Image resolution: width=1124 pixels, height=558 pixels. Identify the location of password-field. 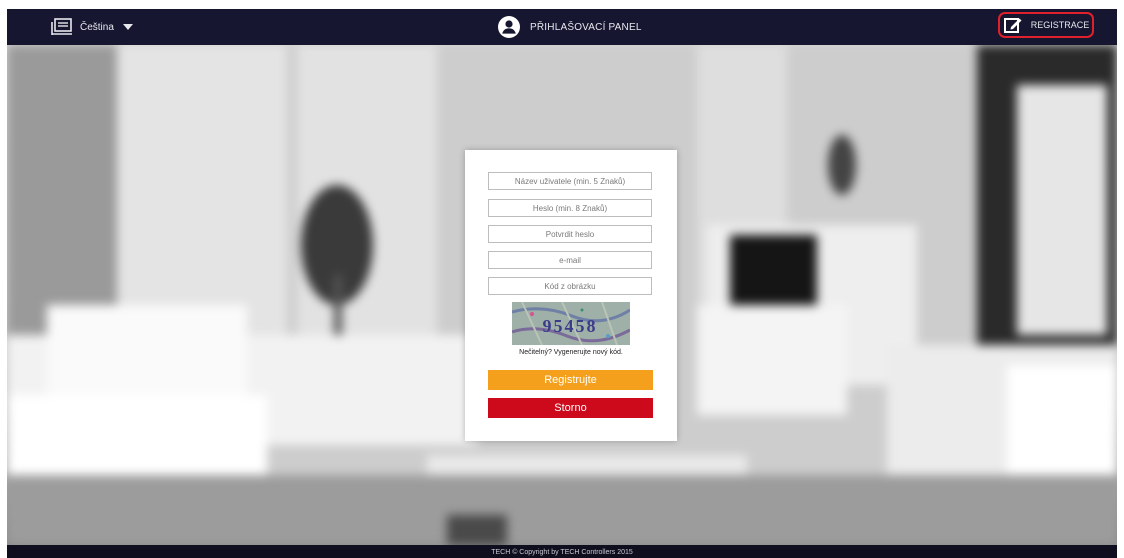
(570, 208).